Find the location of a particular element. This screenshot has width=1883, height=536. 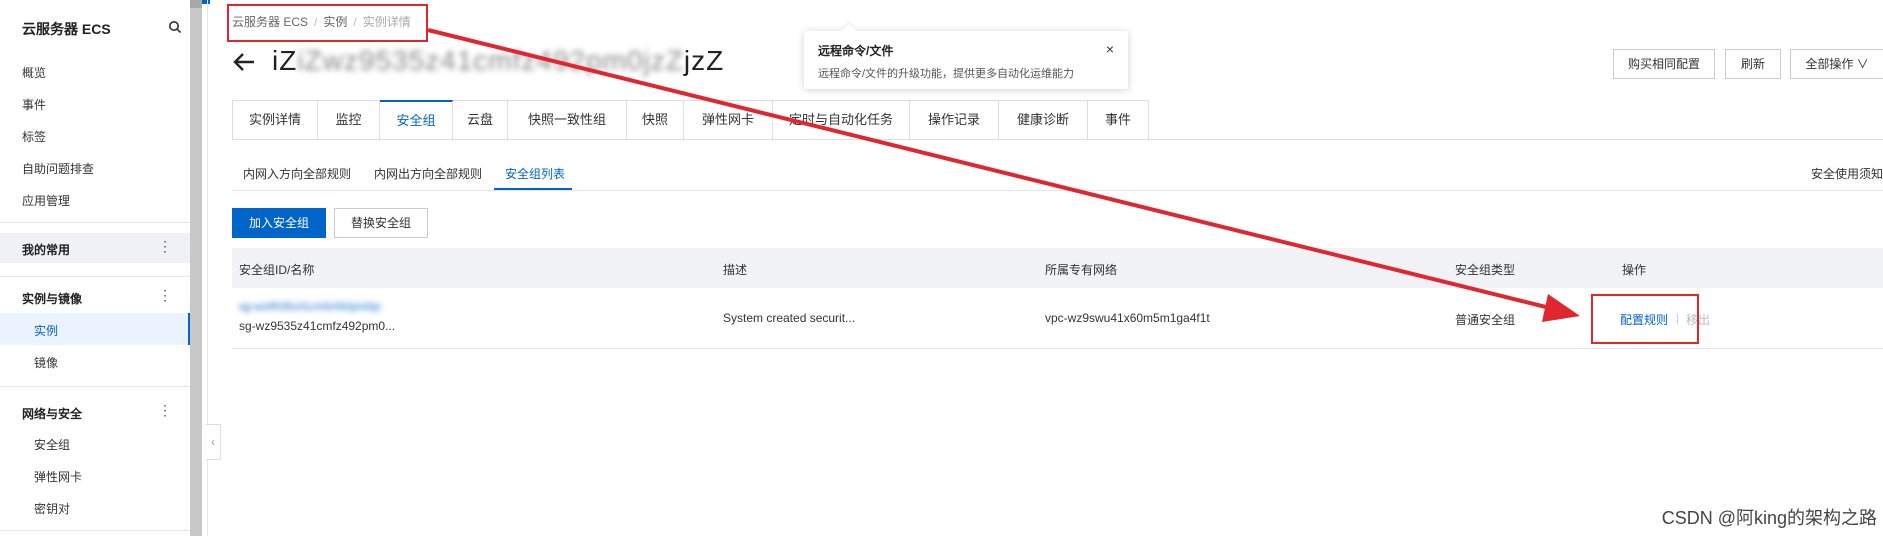

security-notice-link: 安全使用须知 is located at coordinates (1847, 173).